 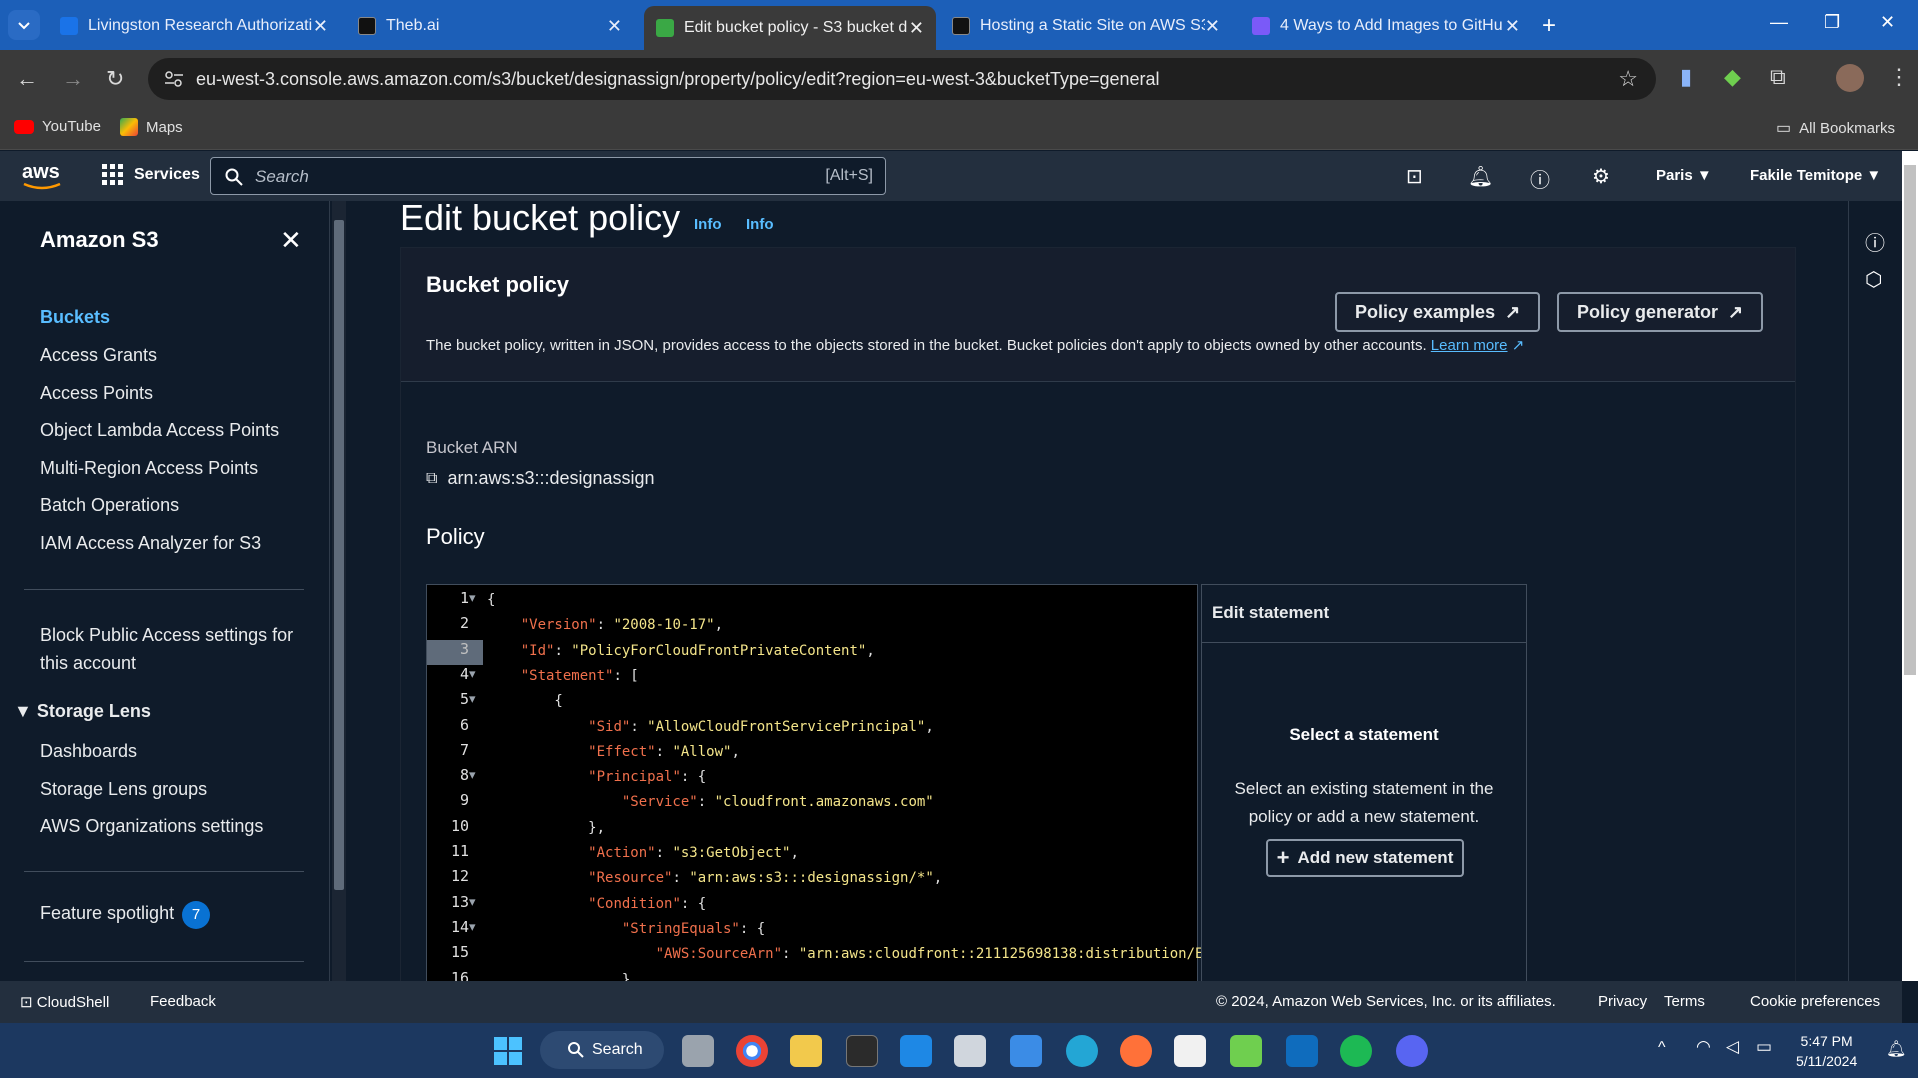 What do you see at coordinates (1806, 175) in the screenshot?
I see `account-name: Fakile Temitope` at bounding box center [1806, 175].